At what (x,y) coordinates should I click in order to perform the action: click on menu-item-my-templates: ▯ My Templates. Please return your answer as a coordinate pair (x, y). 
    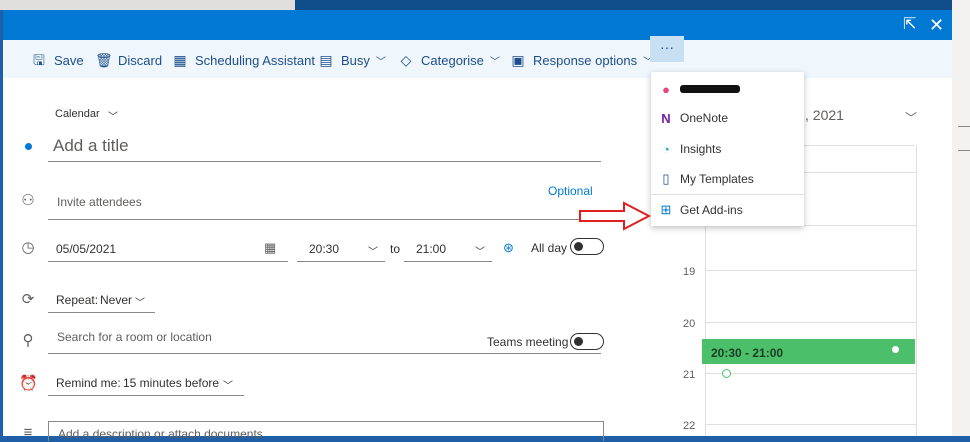
    Looking at the image, I should click on (727, 179).